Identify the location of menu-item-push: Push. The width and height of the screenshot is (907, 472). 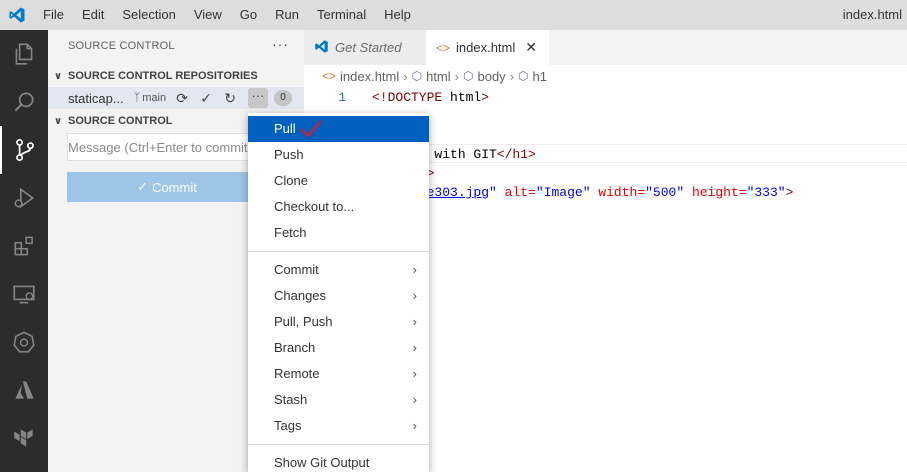
(338, 155).